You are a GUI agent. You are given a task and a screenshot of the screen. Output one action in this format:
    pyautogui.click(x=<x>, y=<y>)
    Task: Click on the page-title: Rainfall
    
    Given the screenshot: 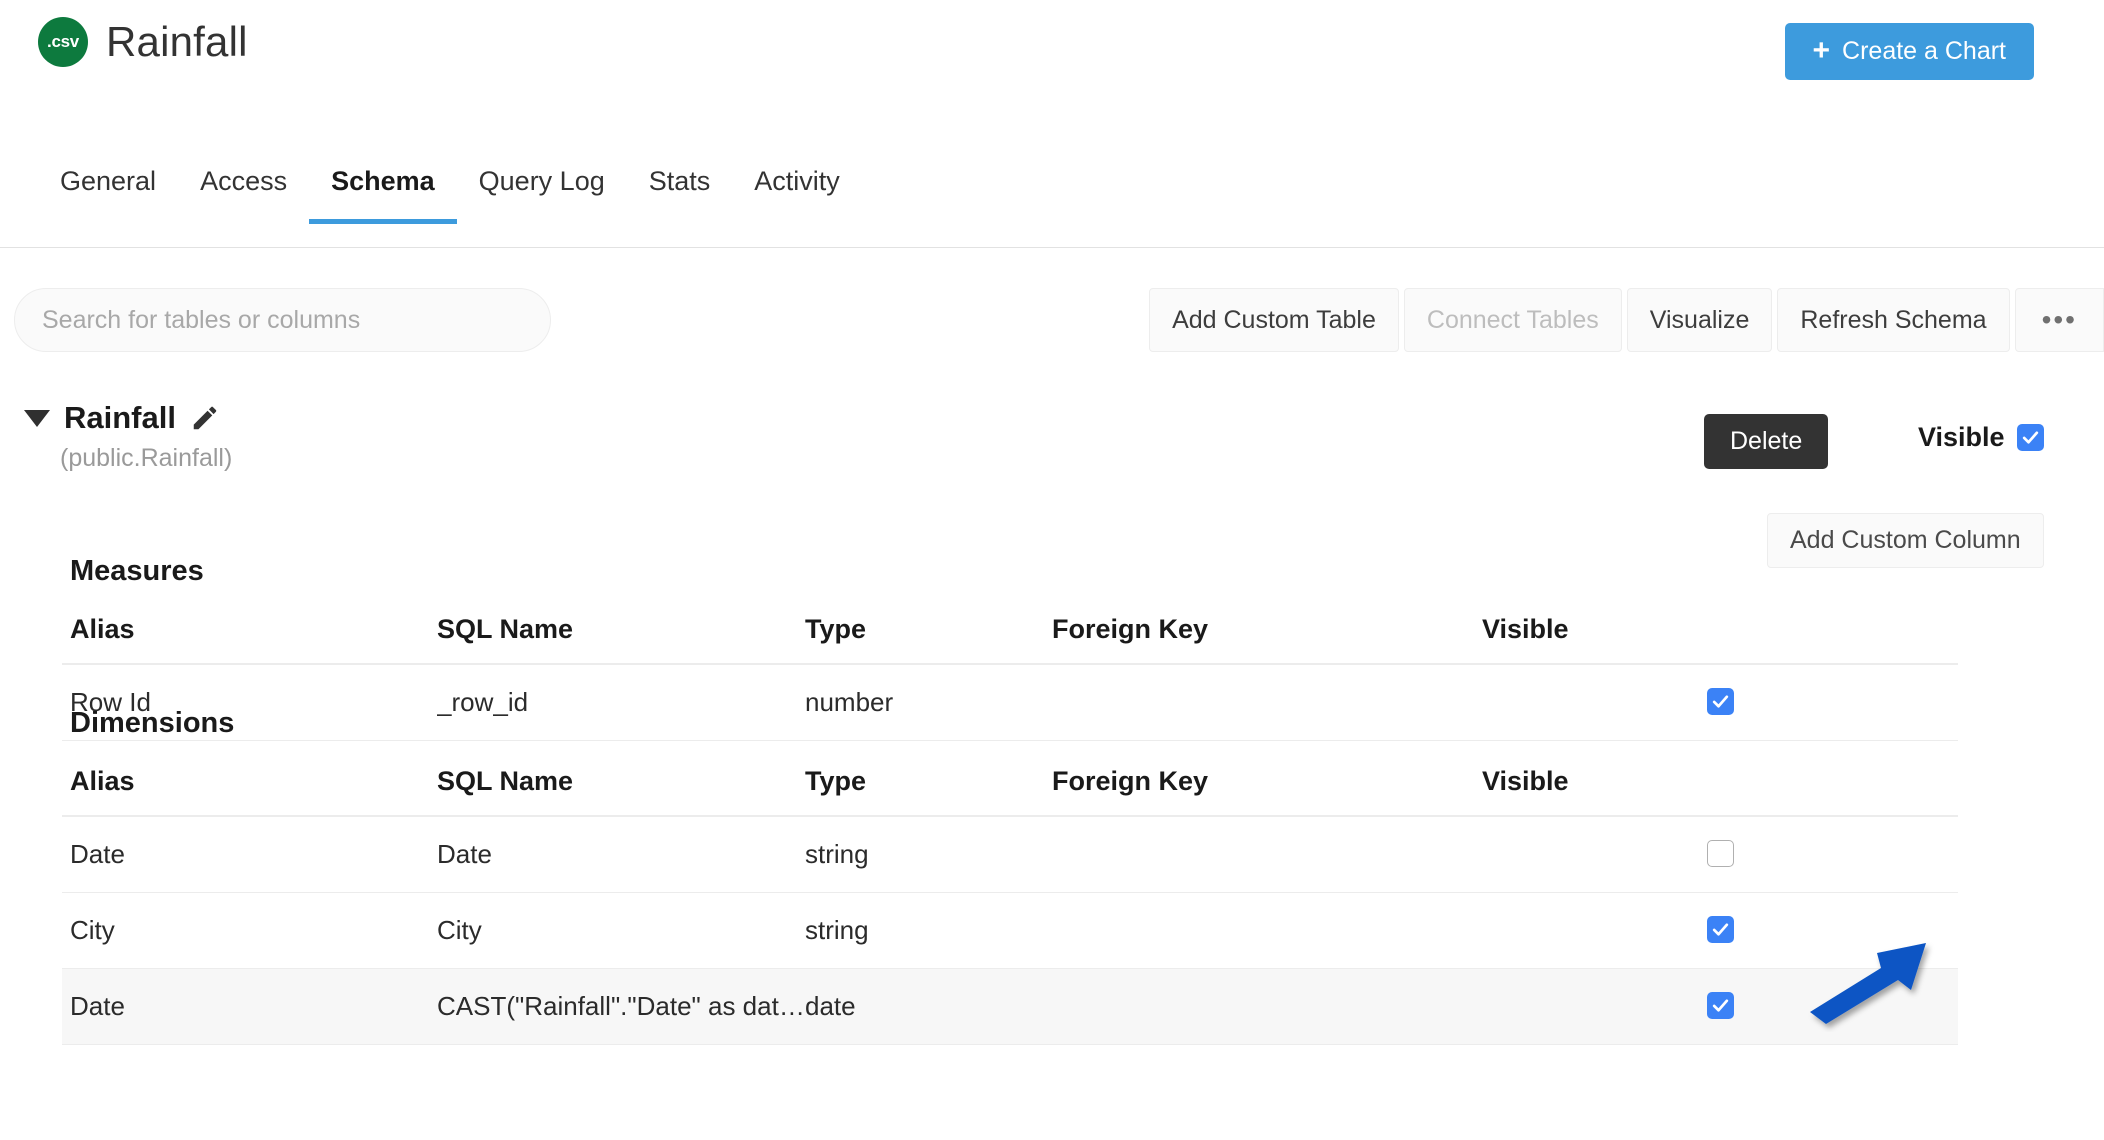 What is the action you would take?
    pyautogui.click(x=177, y=41)
    